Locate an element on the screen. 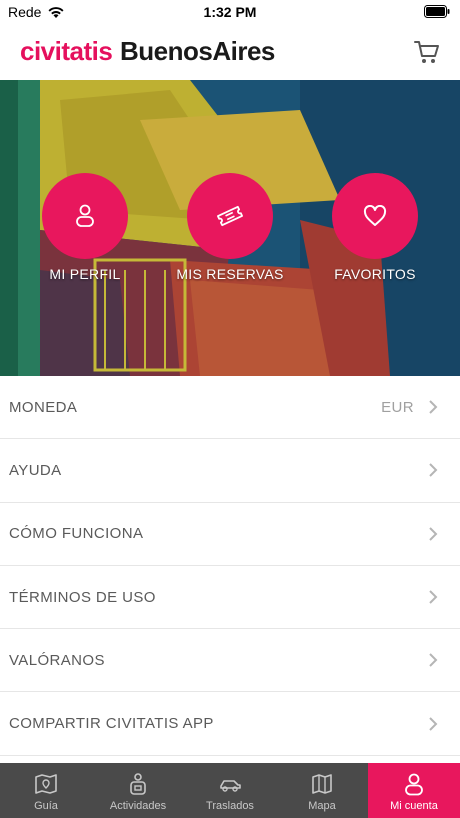 The height and width of the screenshot is (818, 460). menu-item-label: TÉRMINOS DE USO is located at coordinates (82, 597).